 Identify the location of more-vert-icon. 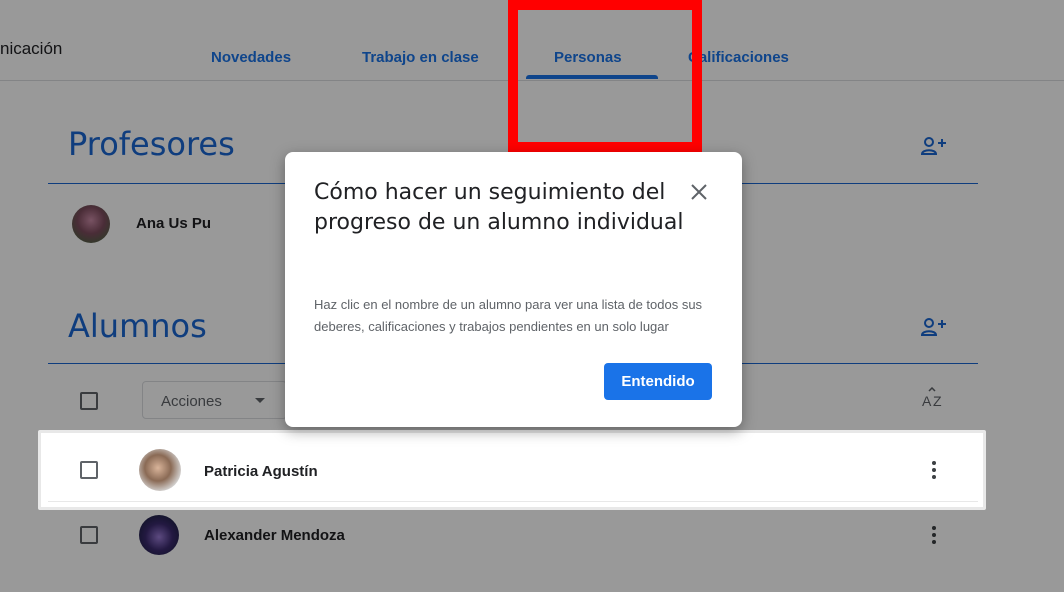
(934, 470).